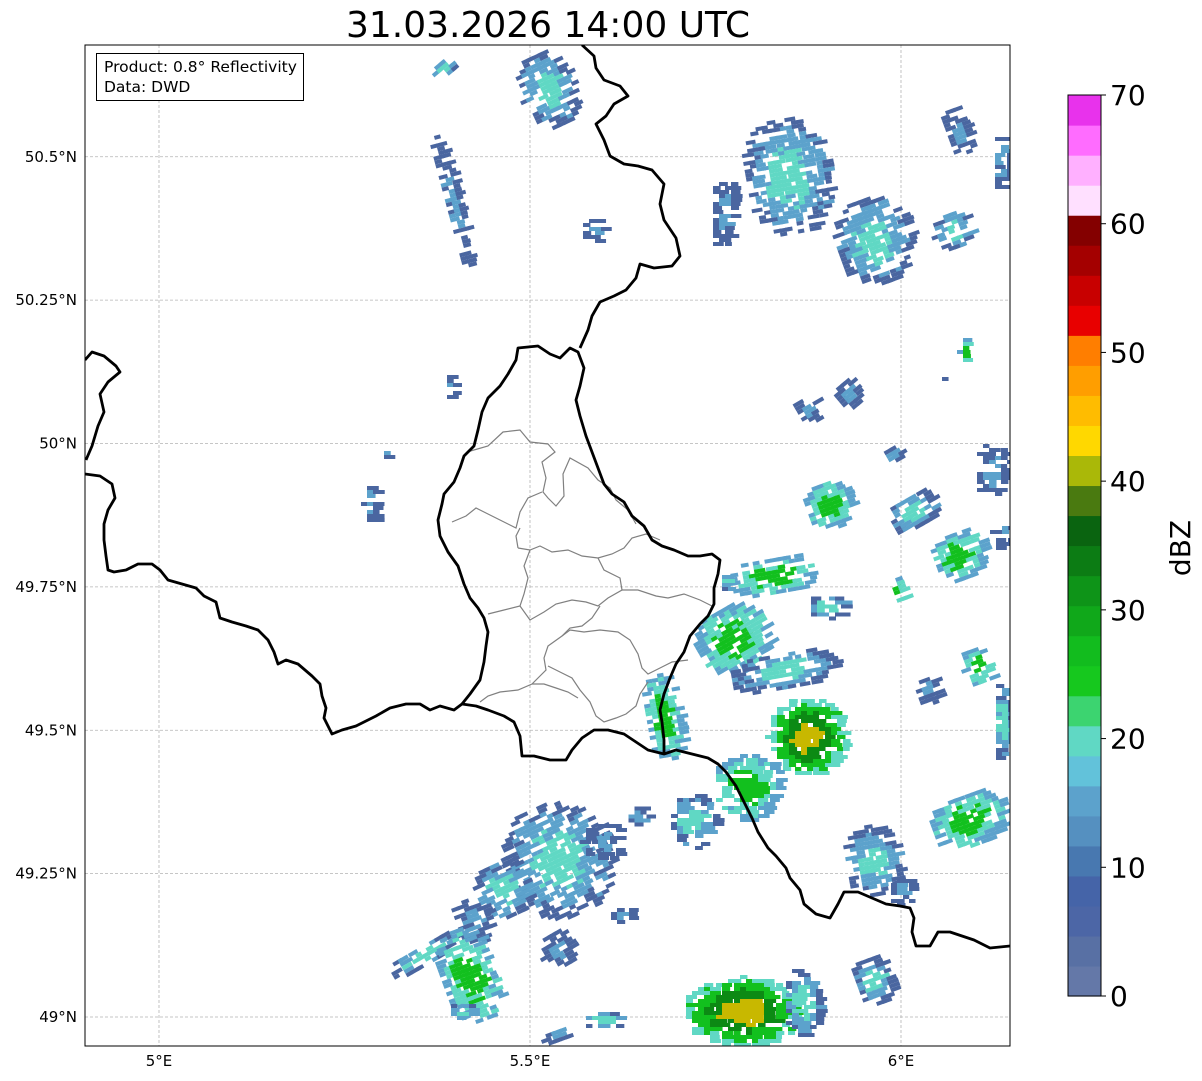 This screenshot has height=1081, width=1202. I want to click on colorbar-tick-label: 30, so click(1128, 610).